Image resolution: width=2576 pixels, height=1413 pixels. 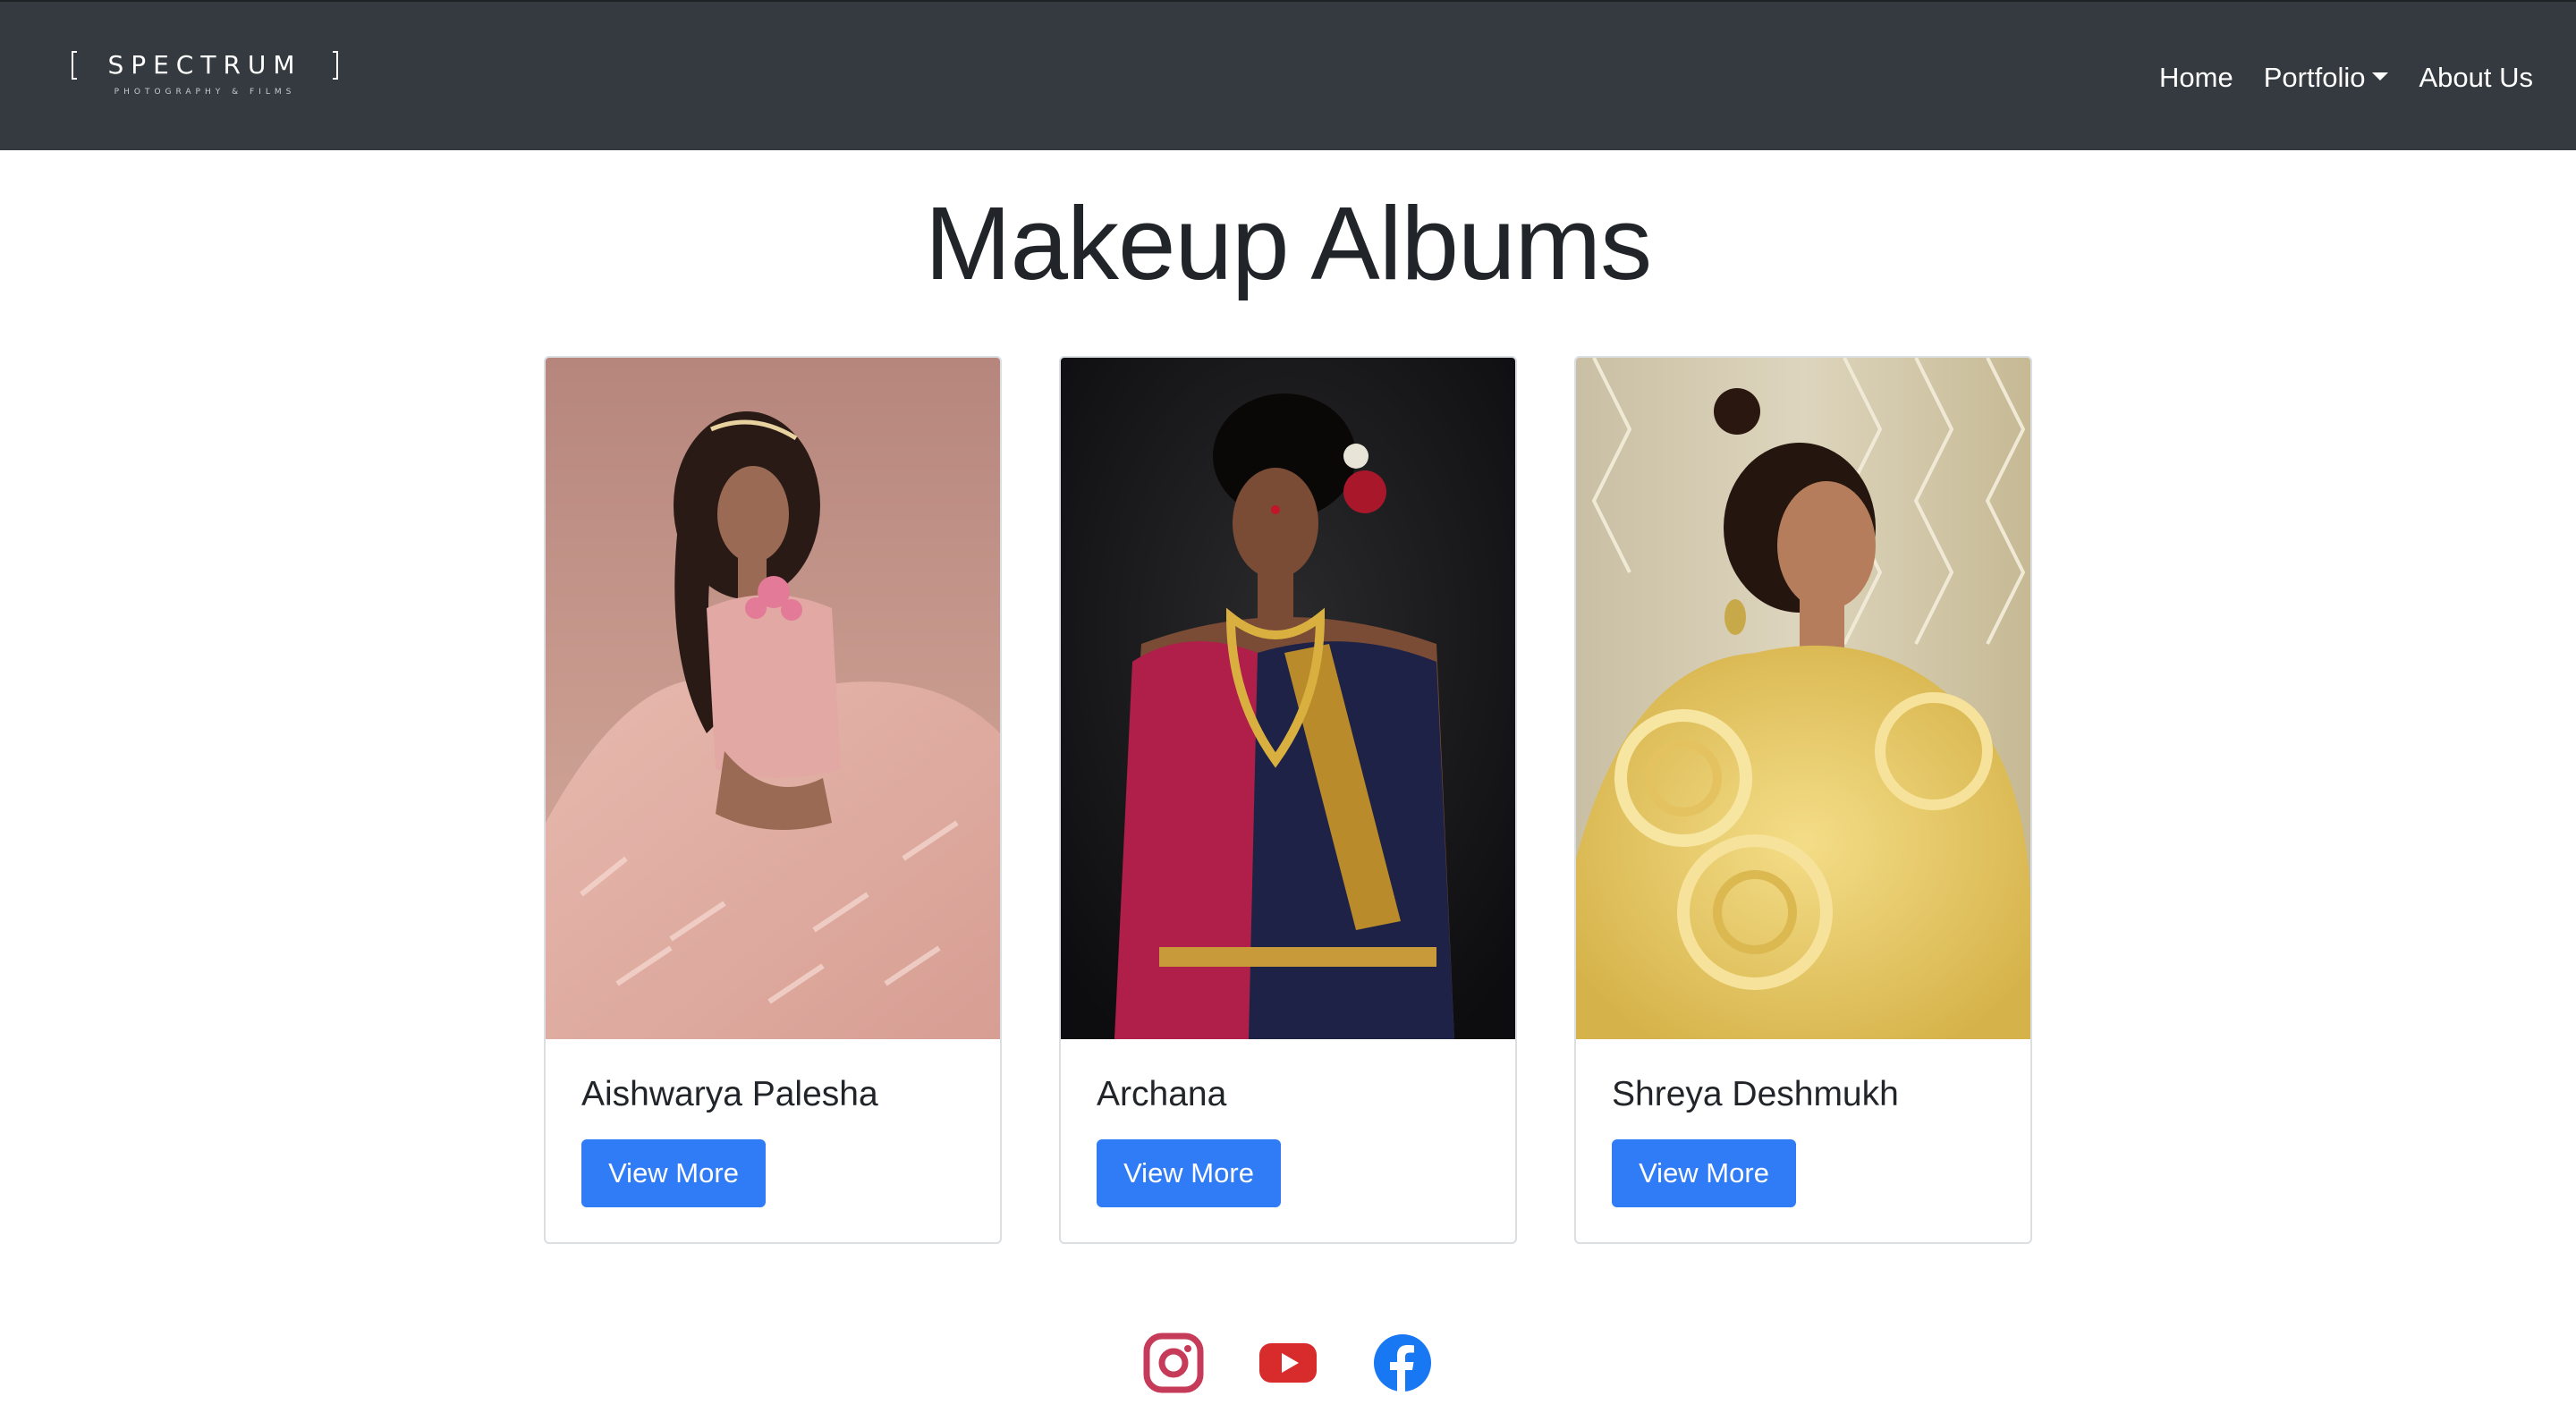 I want to click on nav-portfolio-label: Portfolio, so click(x=2314, y=77).